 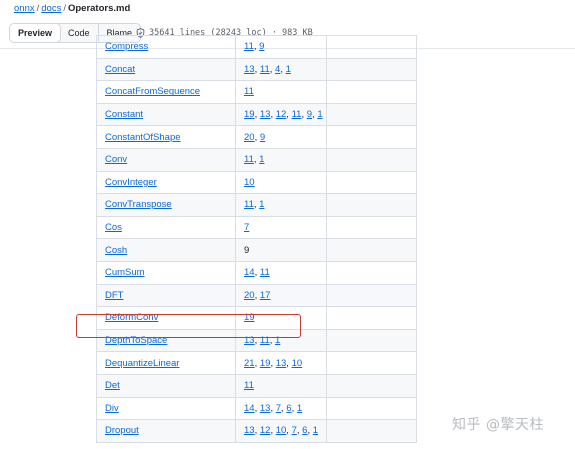 What do you see at coordinates (256, 272) in the screenshot?
I see `table-row: CumSum 14, 11` at bounding box center [256, 272].